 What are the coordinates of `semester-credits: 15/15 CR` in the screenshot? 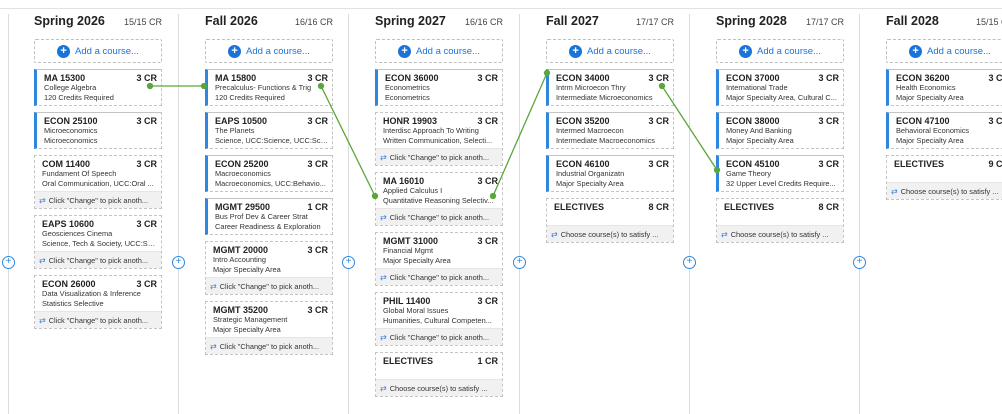 It's located at (988, 22).